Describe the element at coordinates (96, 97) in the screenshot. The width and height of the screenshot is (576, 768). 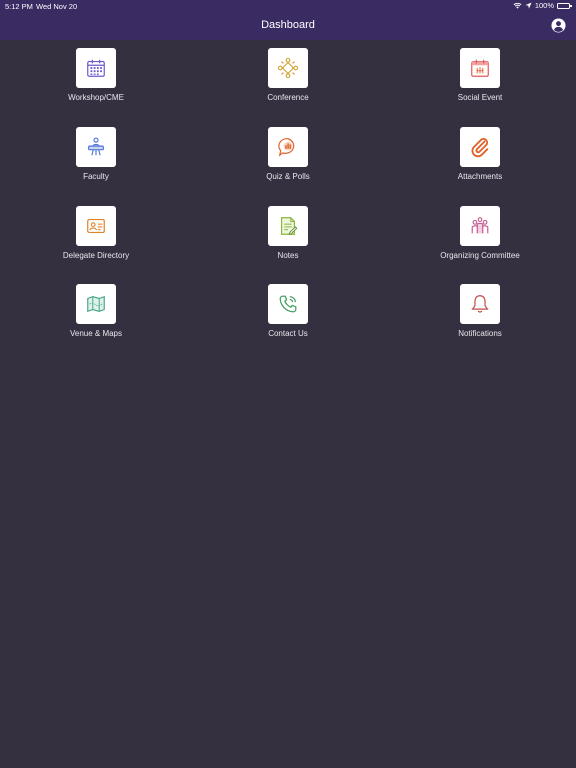
I see `tile-label: Workshop/CME` at that location.